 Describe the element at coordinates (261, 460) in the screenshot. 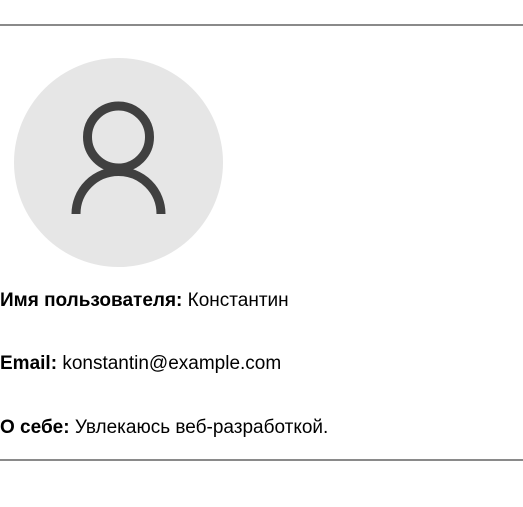

I see `bottom-divider` at that location.